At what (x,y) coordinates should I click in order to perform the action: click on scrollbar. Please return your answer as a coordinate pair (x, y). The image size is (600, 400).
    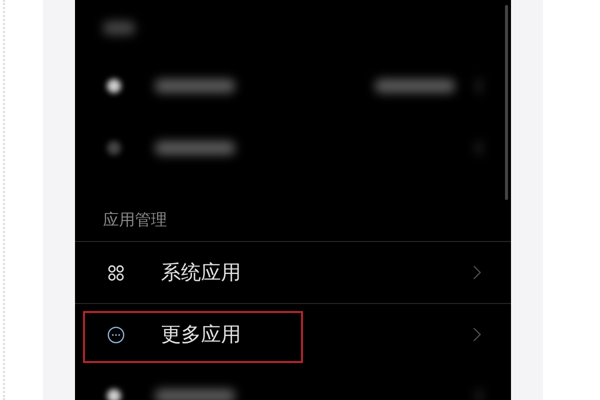
    Looking at the image, I should click on (506, 102).